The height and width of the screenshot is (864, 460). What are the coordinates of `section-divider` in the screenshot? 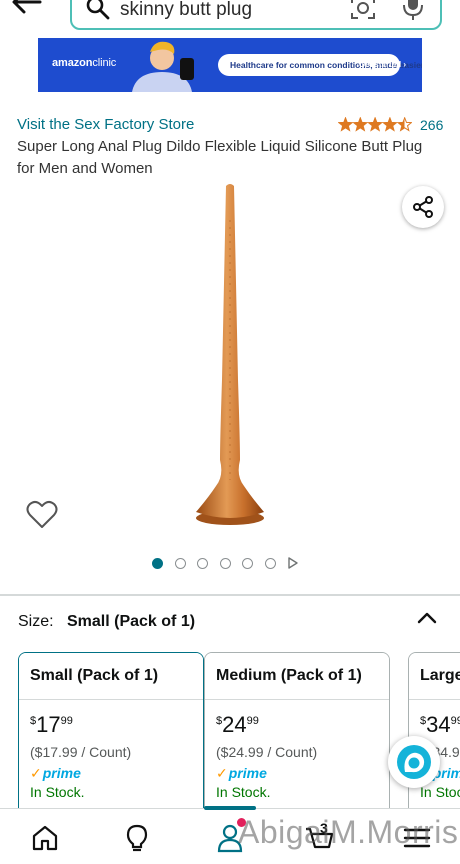 It's located at (230, 595).